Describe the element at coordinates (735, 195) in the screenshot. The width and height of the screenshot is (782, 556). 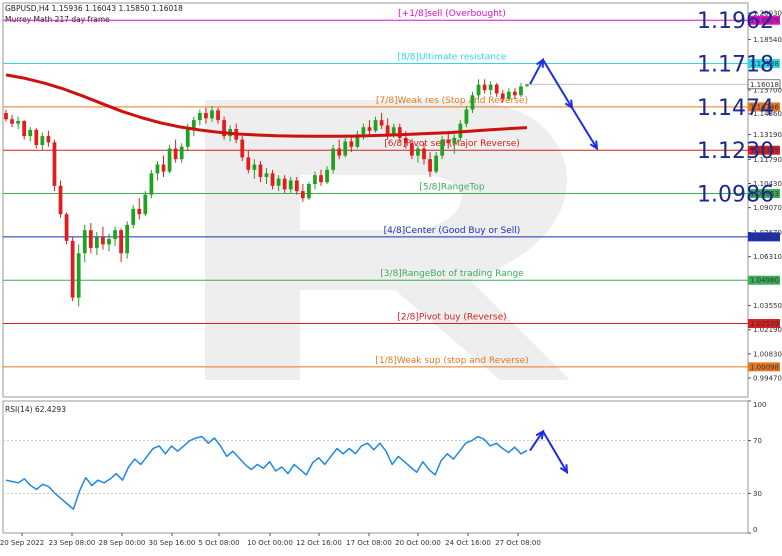
I see `big-level-label: 1.0986` at that location.